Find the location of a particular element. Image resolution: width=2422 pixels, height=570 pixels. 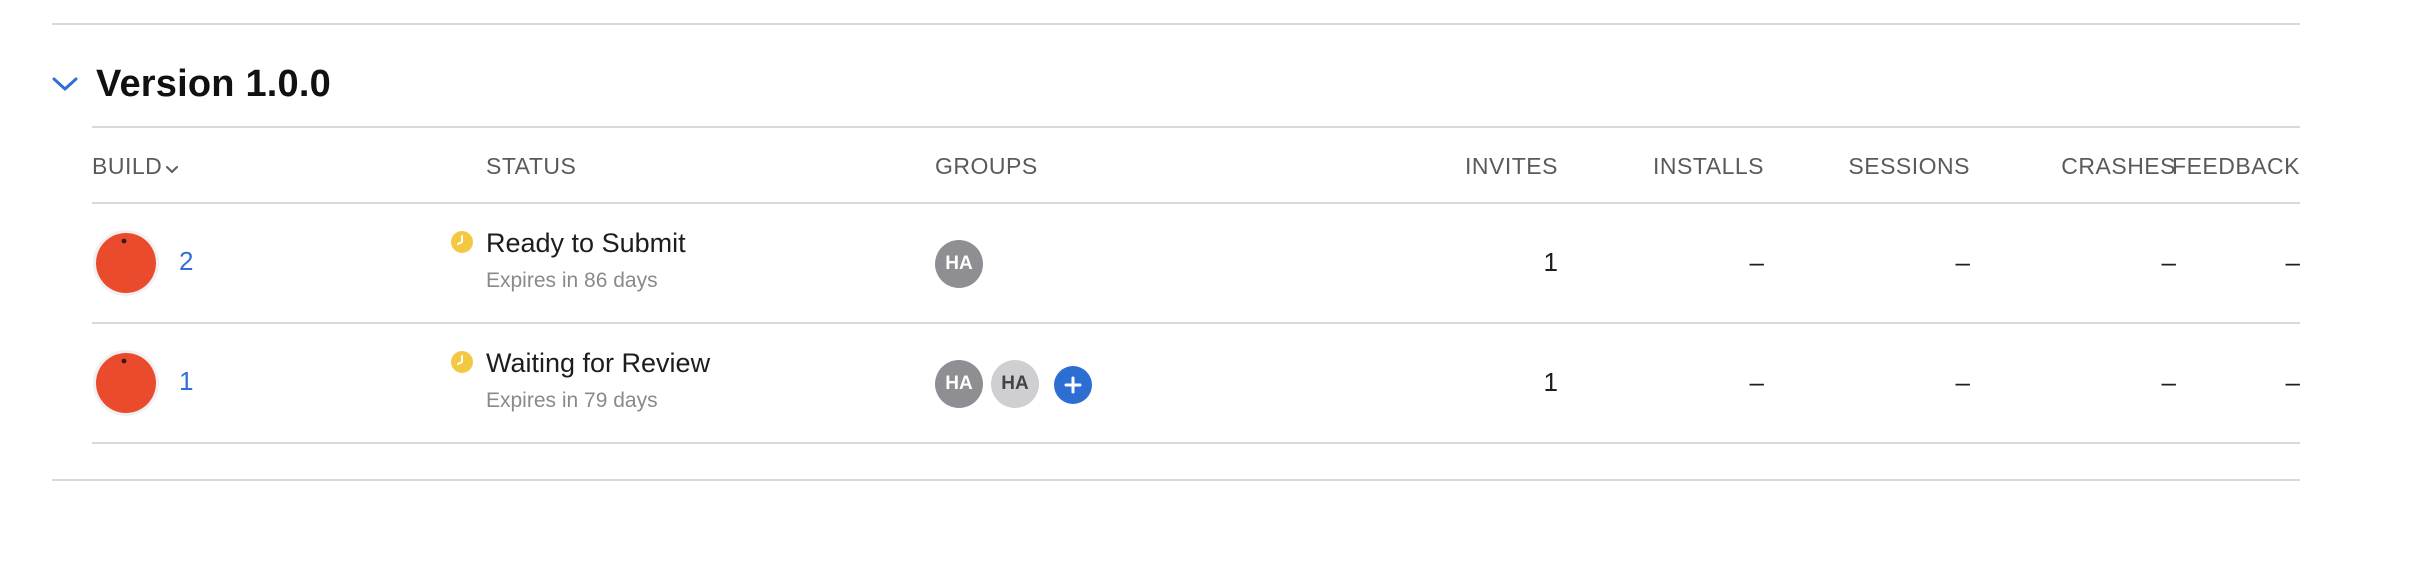

build-number-link: 1 is located at coordinates (186, 381).